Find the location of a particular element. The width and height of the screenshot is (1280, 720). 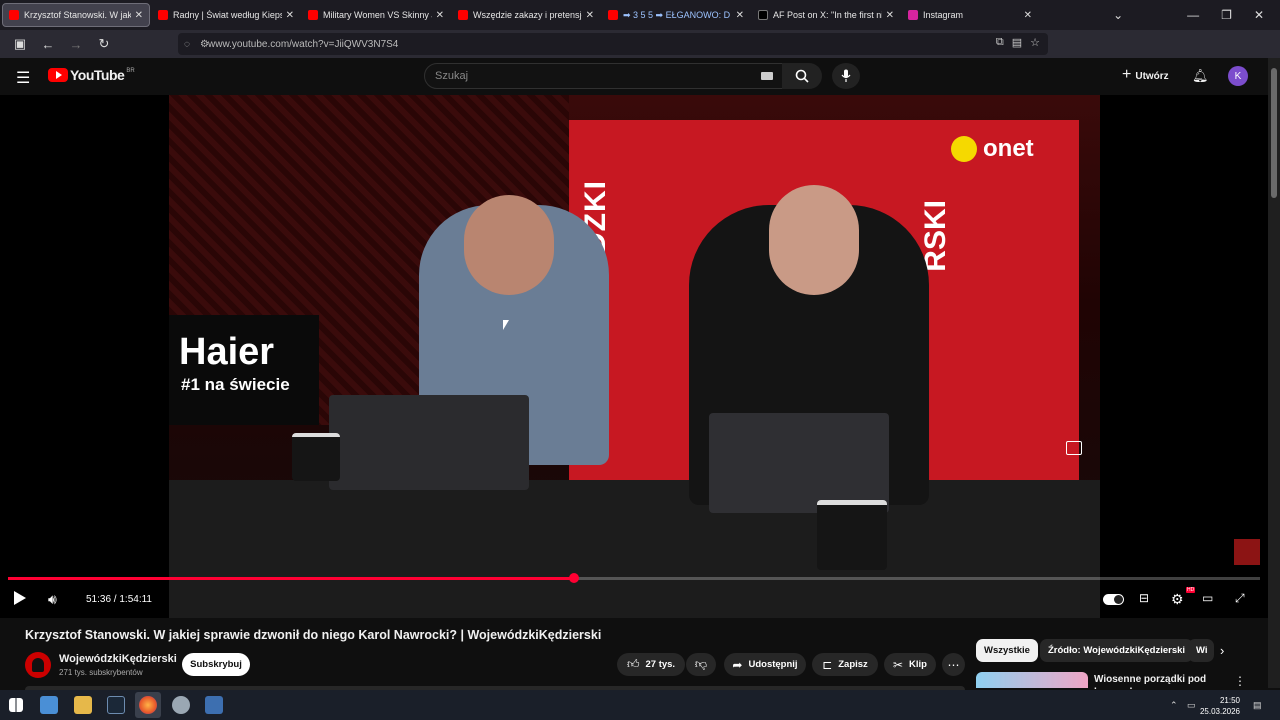

clip-button: ✂ Klip is located at coordinates (910, 664).